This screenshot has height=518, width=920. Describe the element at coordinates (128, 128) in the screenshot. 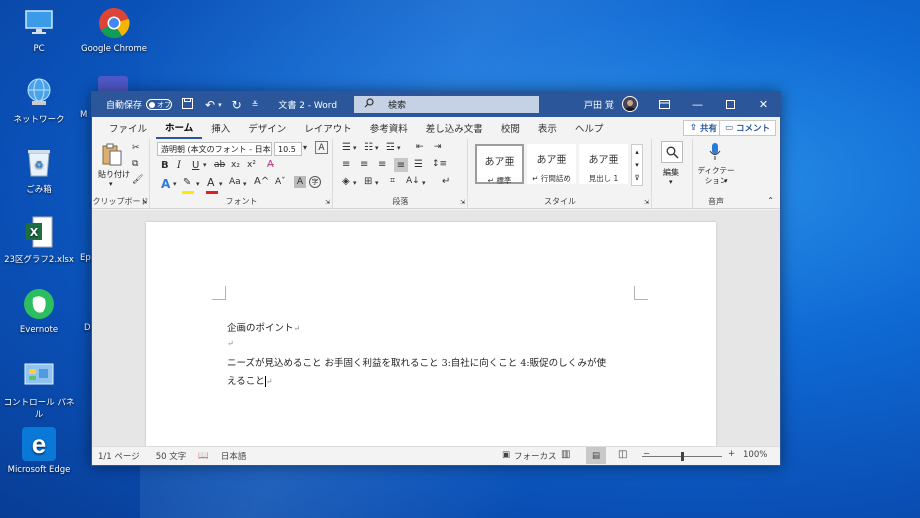

I see `tab-file: ファイル` at that location.